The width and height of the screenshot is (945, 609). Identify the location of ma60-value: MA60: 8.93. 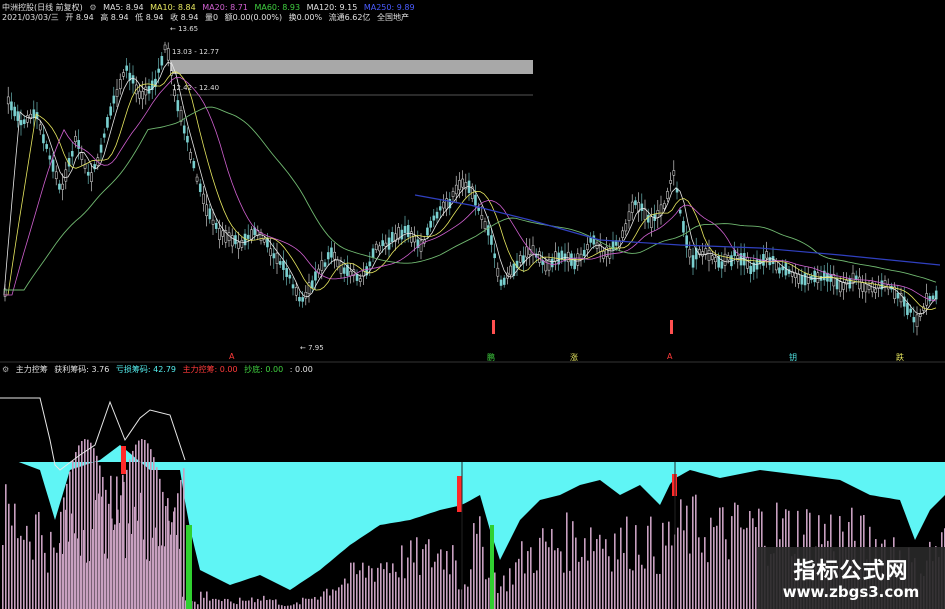
(277, 7).